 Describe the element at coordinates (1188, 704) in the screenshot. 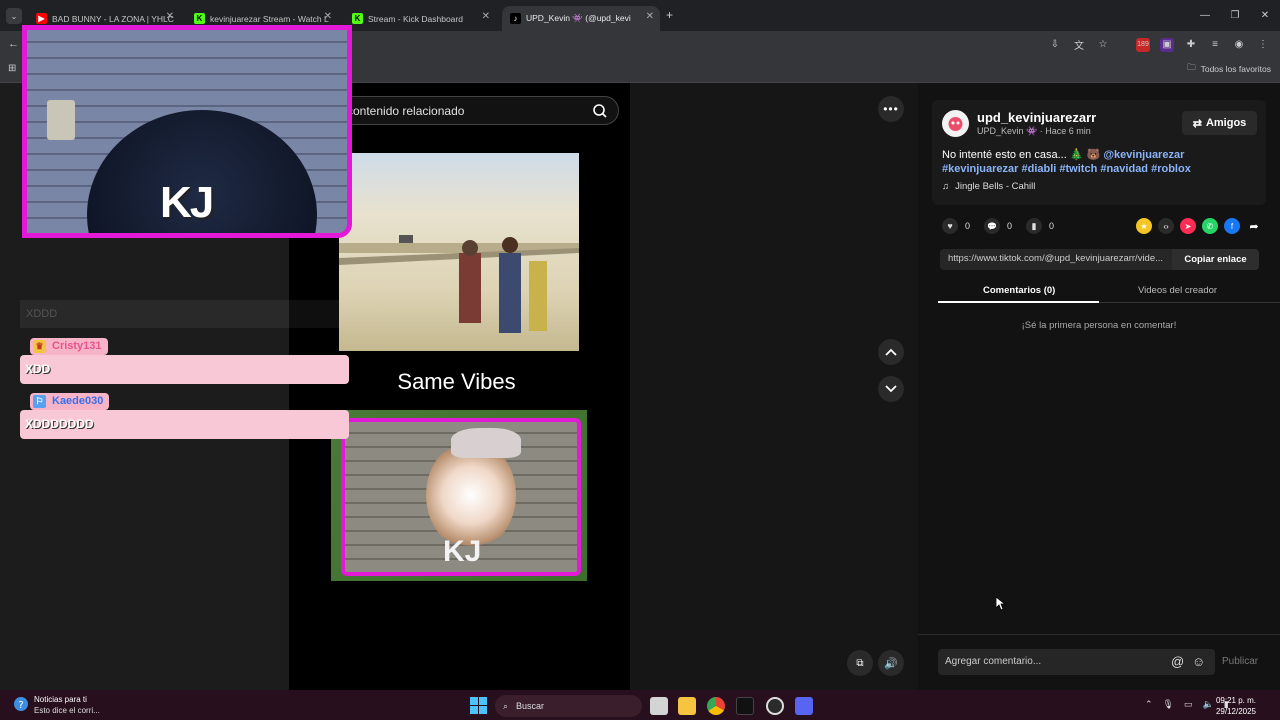

I see `network-icon: ▭` at that location.